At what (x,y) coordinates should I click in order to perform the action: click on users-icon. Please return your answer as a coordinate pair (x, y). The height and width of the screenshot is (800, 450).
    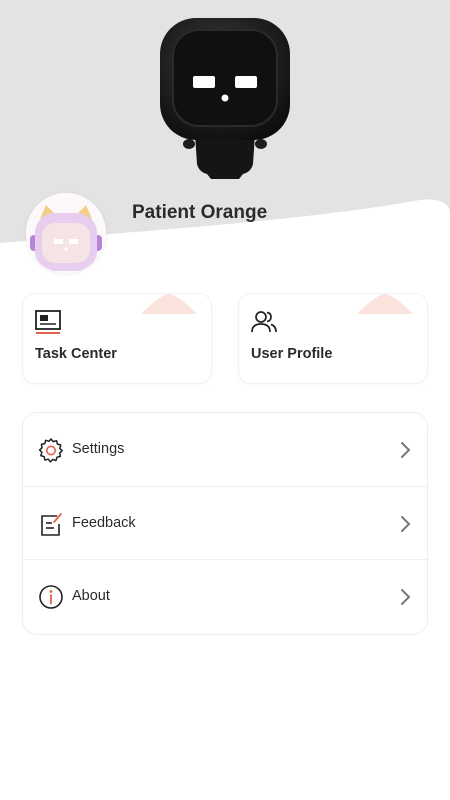
    Looking at the image, I should click on (264, 322).